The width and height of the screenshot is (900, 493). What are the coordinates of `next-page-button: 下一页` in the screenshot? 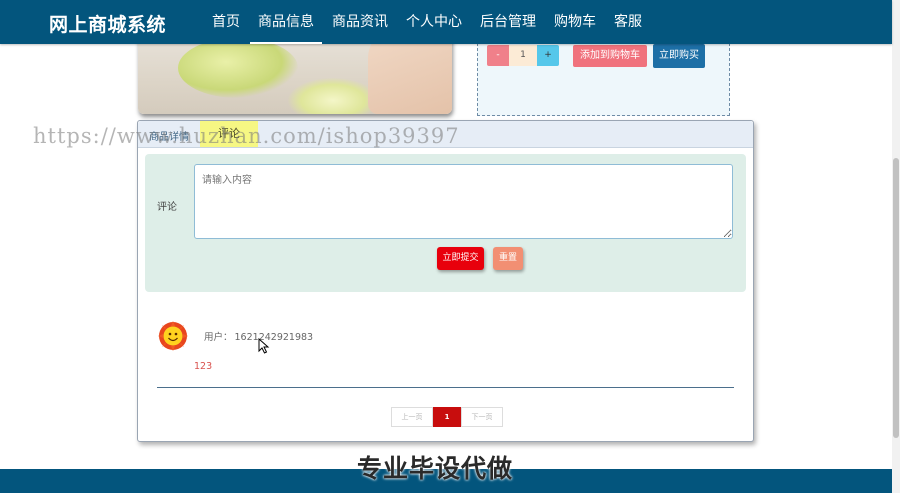 It's located at (482, 417).